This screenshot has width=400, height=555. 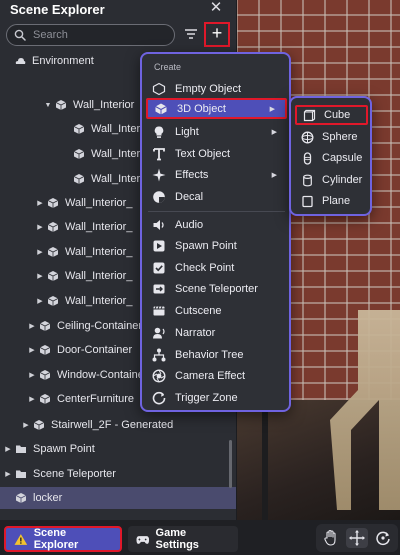 I want to click on submenu-arrow-icon: ▶, so click(x=274, y=132).